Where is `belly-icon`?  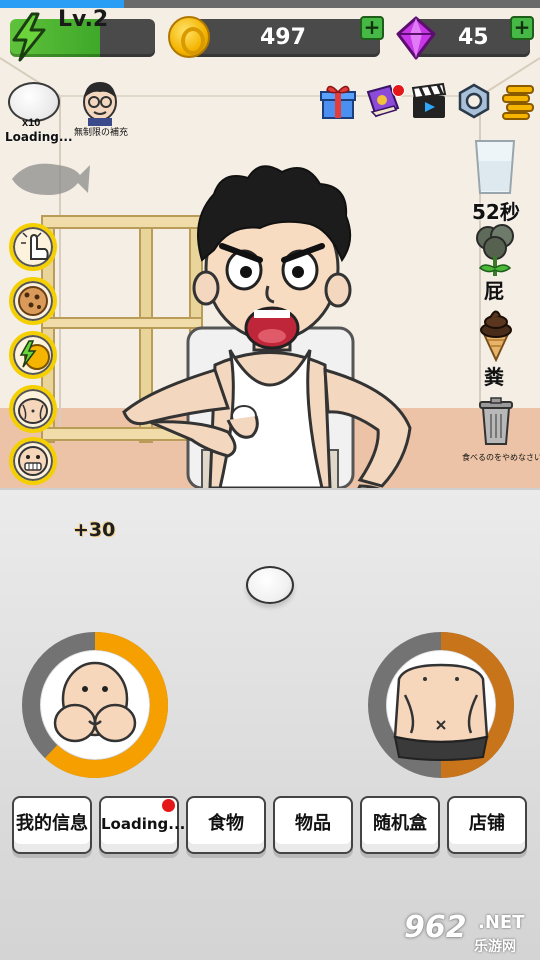 belly-icon is located at coordinates (441, 712).